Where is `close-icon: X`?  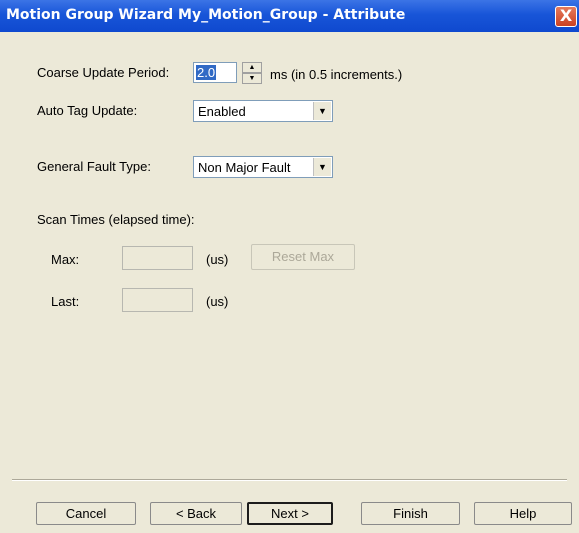
close-icon: X is located at coordinates (566, 15).